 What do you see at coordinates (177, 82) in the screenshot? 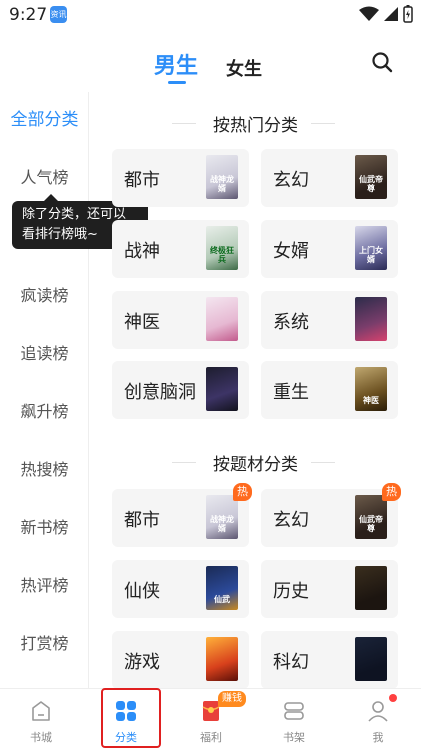
I see `active-tab-indicator` at bounding box center [177, 82].